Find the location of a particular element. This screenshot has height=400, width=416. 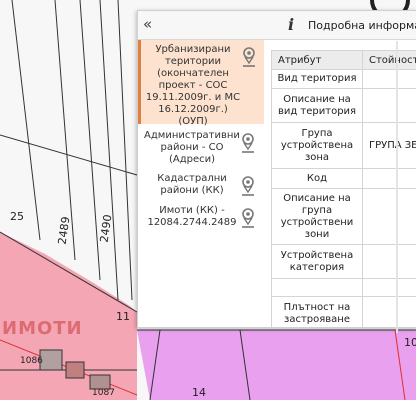

map-watermark: ИМОТИ is located at coordinates (42, 328).